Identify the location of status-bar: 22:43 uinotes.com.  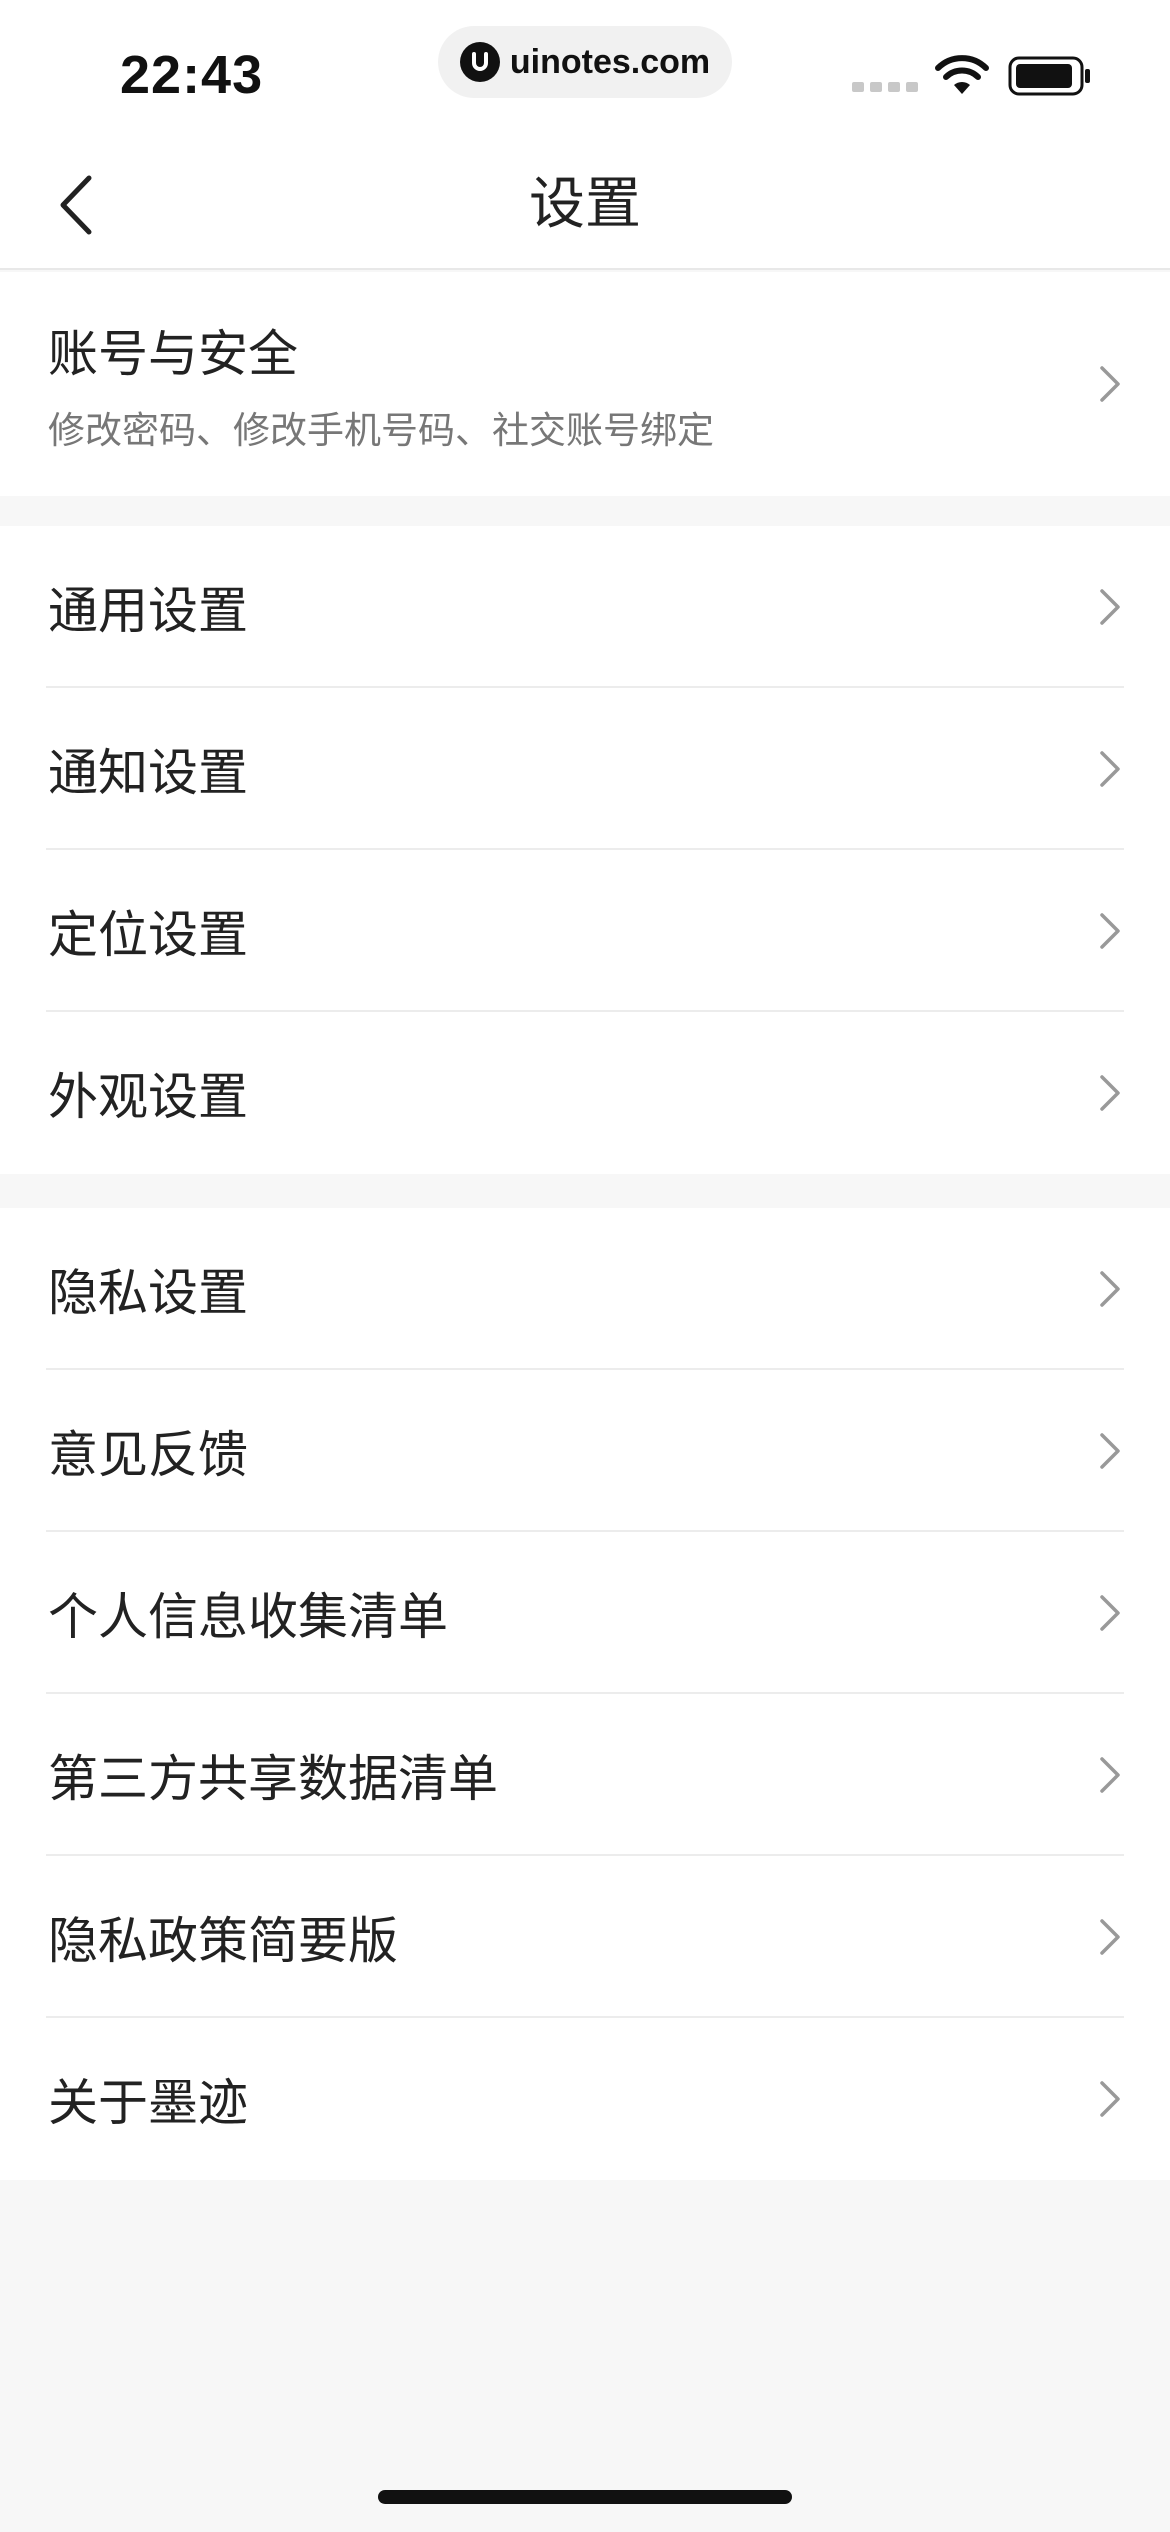
(585, 70).